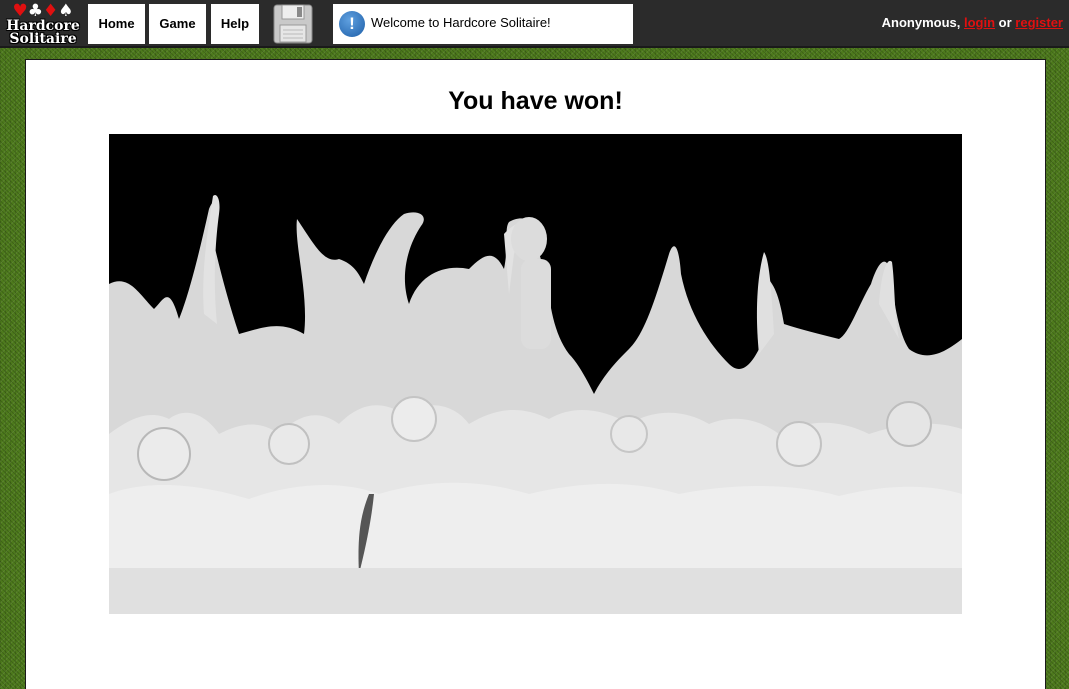  What do you see at coordinates (116, 24) in the screenshot?
I see `home-button: Home` at bounding box center [116, 24].